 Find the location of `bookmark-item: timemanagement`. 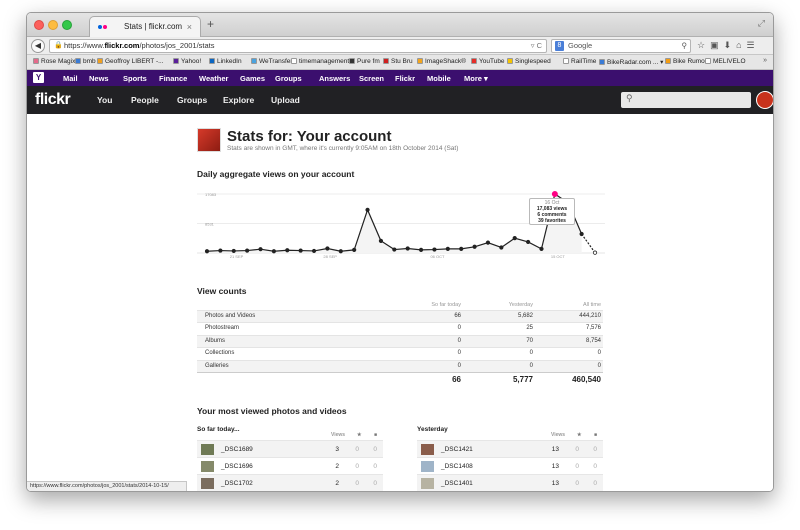

bookmark-item: timemanagement is located at coordinates (320, 61).